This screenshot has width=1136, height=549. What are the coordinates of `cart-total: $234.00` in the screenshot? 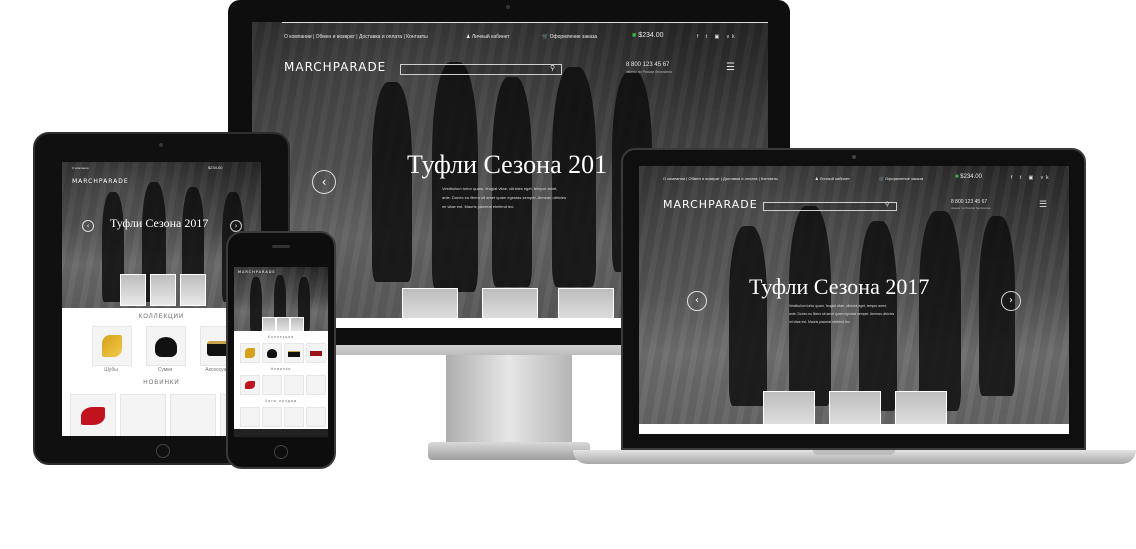 It's located at (215, 167).